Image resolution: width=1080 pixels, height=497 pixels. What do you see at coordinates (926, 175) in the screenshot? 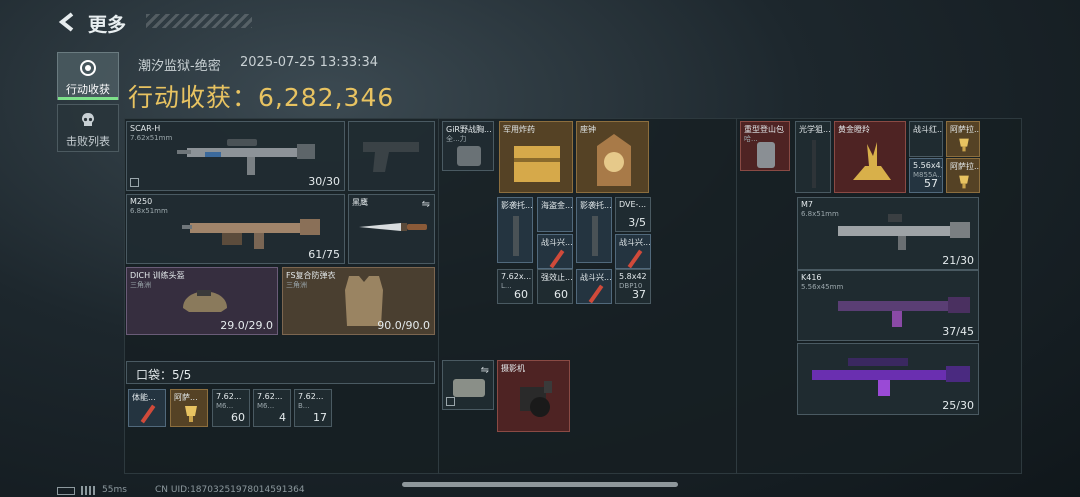
I see `loot-item: 5.56x4... M855A... 57` at bounding box center [926, 175].